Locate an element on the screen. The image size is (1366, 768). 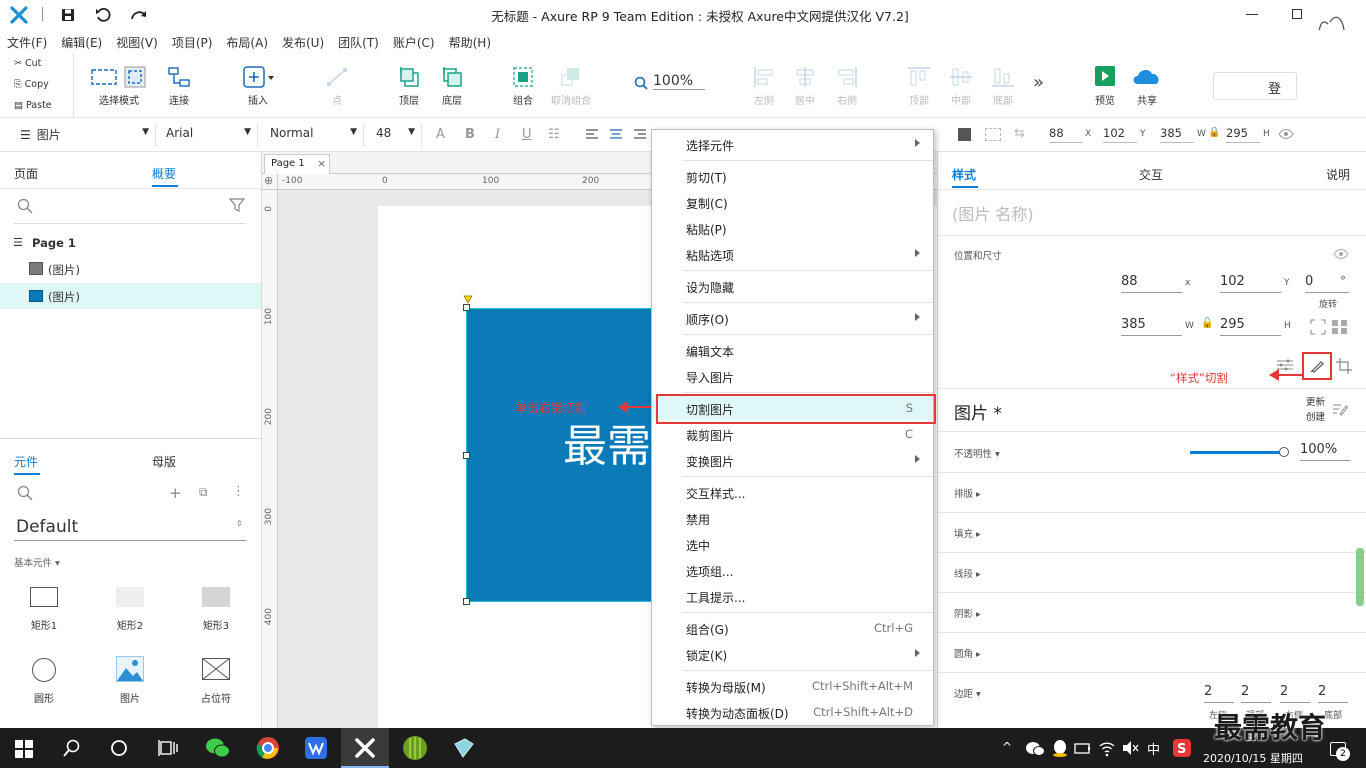
tab-outline: 概要 is located at coordinates (164, 173).